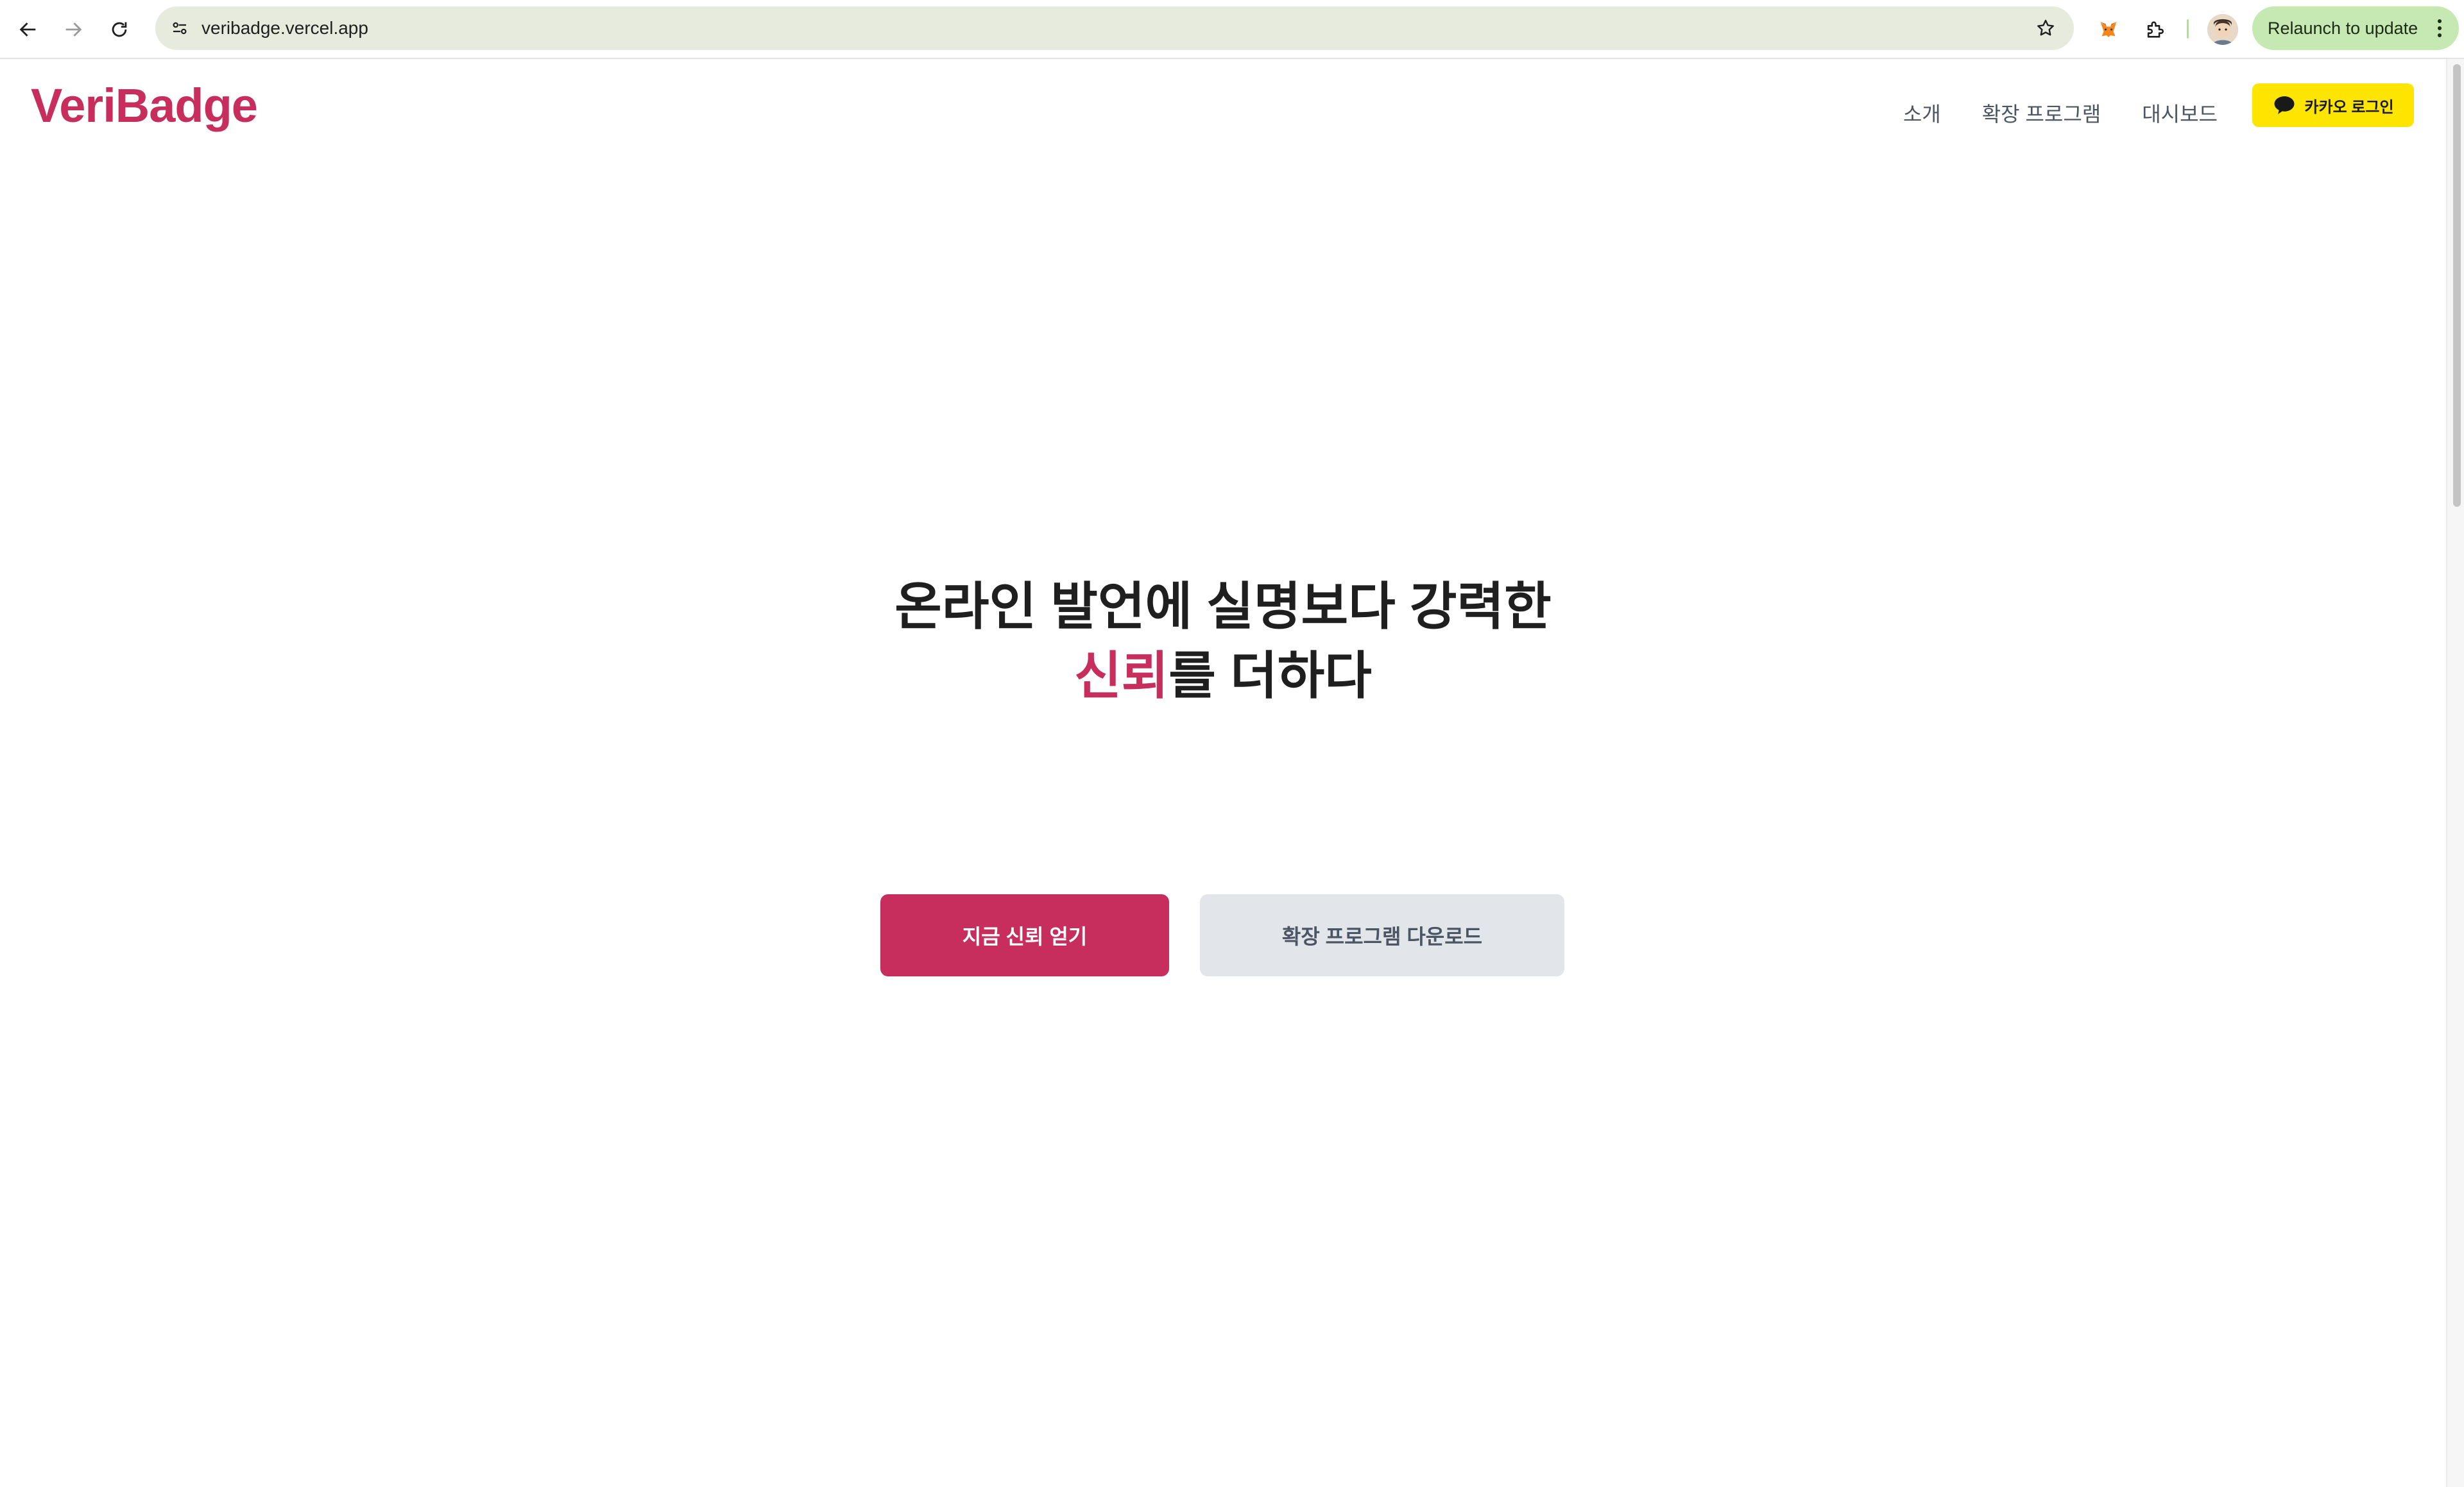 The height and width of the screenshot is (1487, 2464). I want to click on nav-dashboard-link: 대시보드, so click(2180, 113).